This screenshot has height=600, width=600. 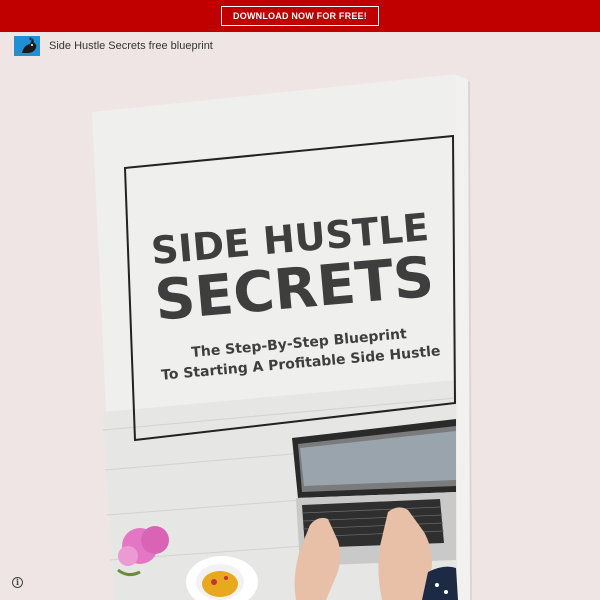 I want to click on info-icon: i, so click(x=17, y=582).